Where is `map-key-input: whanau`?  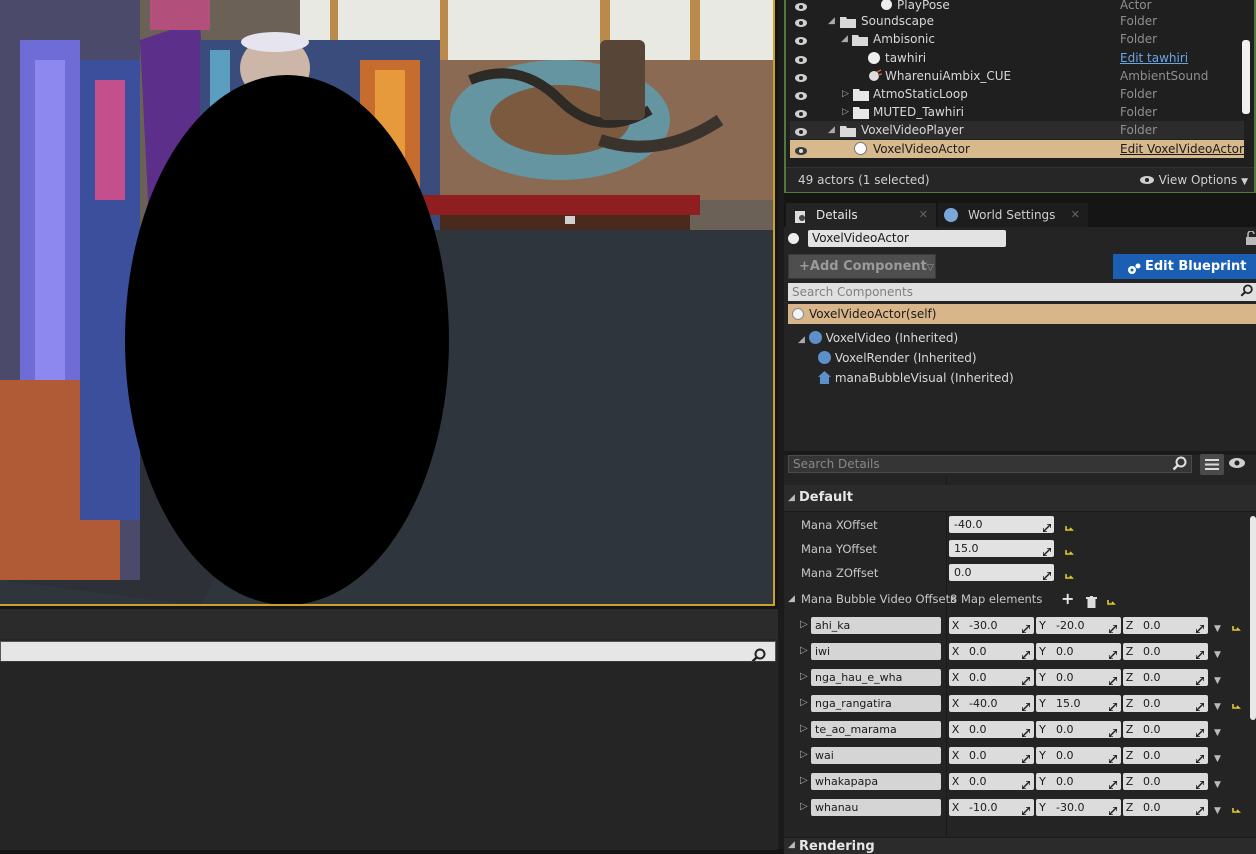
map-key-input: whanau is located at coordinates (876, 807).